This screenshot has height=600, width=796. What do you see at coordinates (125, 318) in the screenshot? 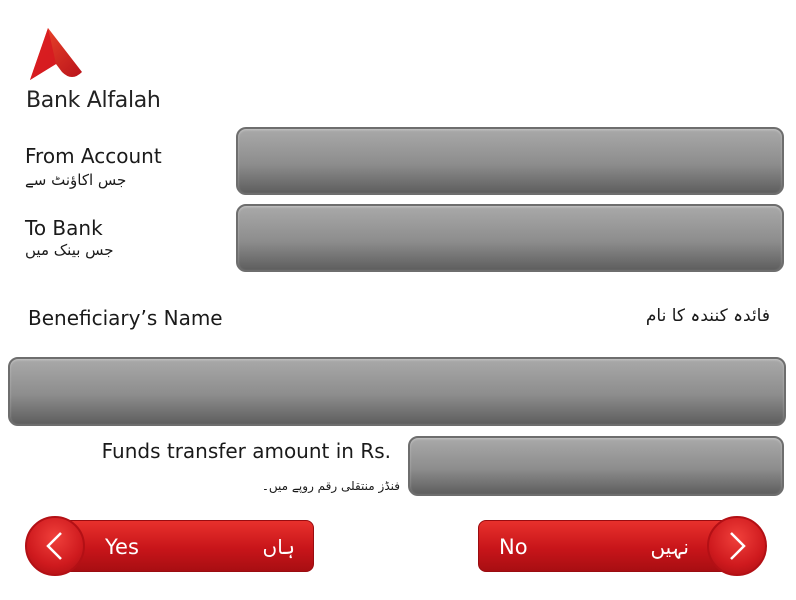
I see `beneficiary-name-label: Beneficiary’s Name` at bounding box center [125, 318].